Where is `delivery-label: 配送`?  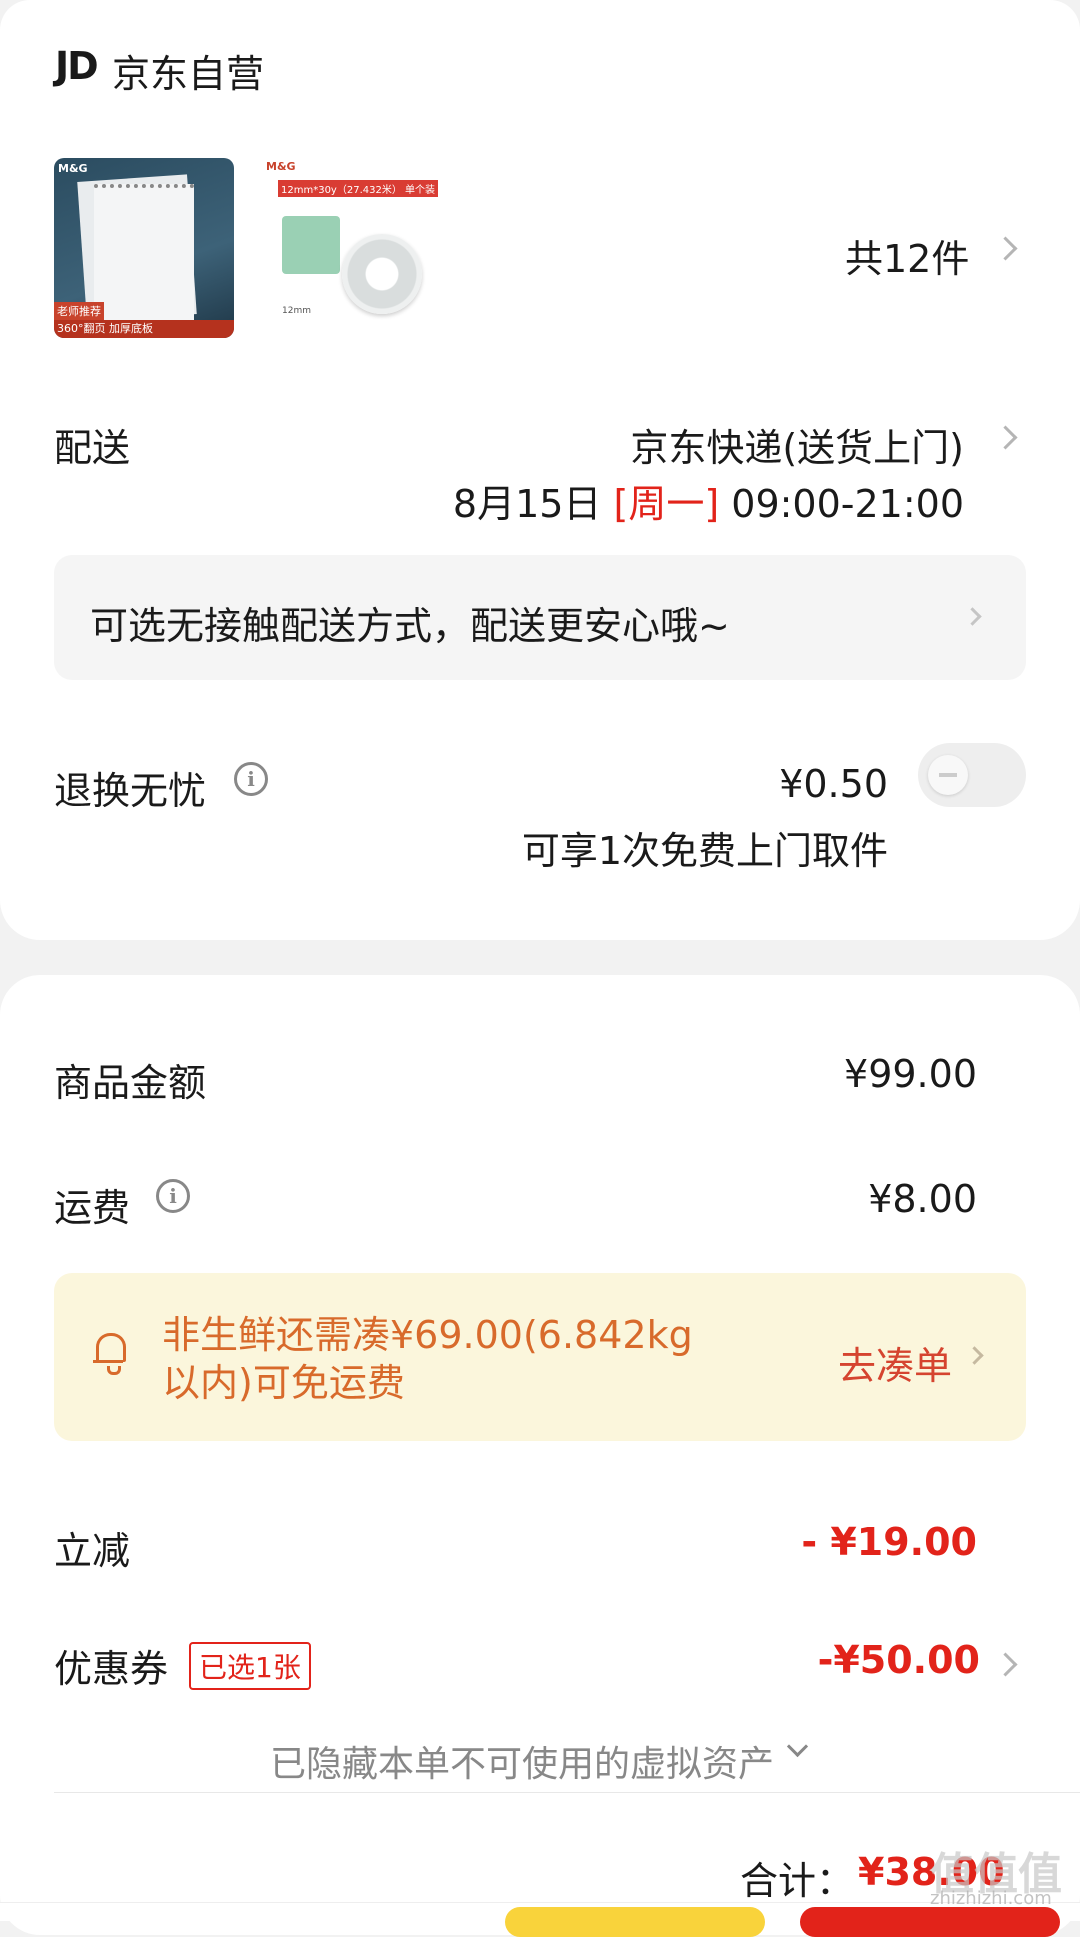
delivery-label: 配送 is located at coordinates (92, 448).